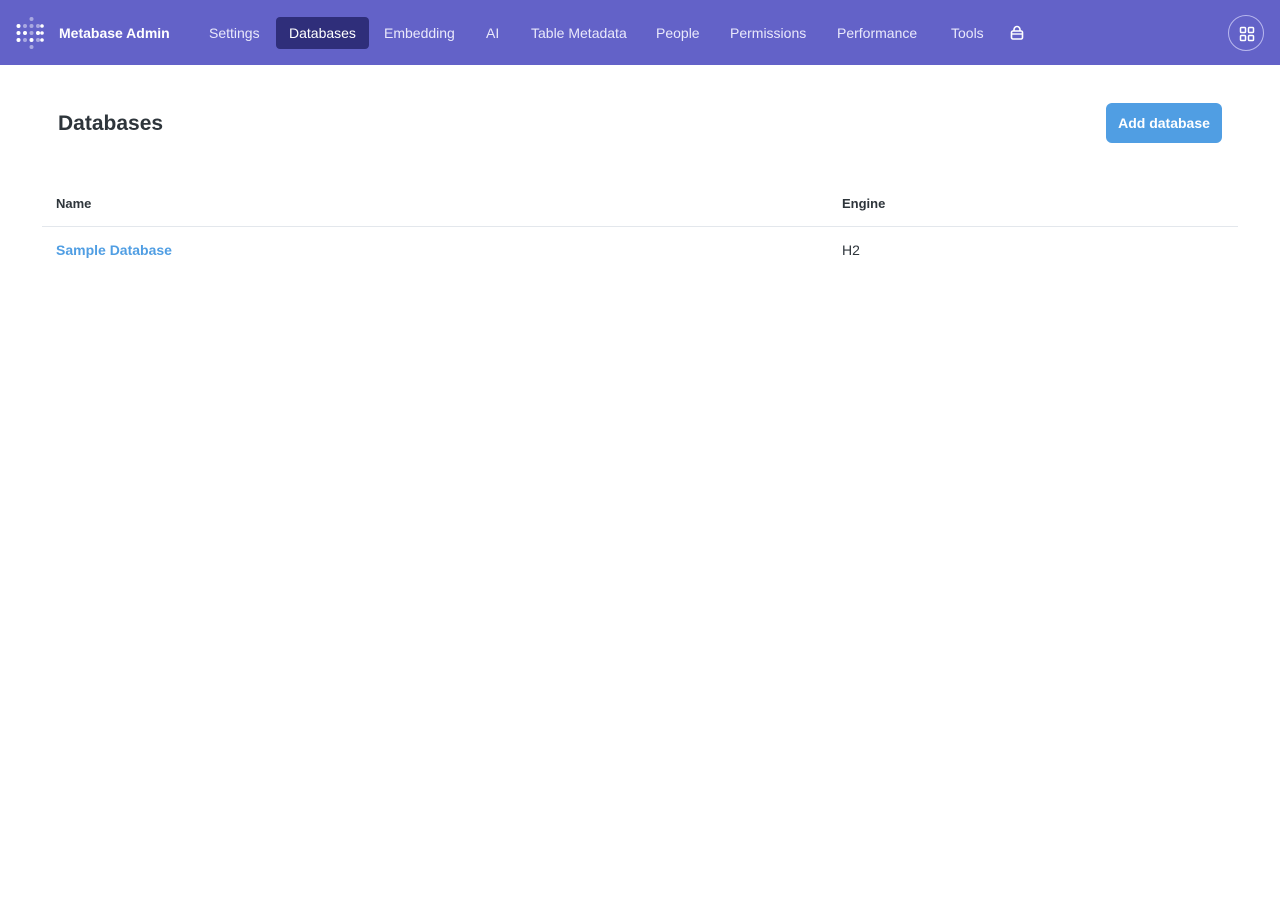 This screenshot has width=1280, height=900. I want to click on nav-performance: Performance, so click(877, 33).